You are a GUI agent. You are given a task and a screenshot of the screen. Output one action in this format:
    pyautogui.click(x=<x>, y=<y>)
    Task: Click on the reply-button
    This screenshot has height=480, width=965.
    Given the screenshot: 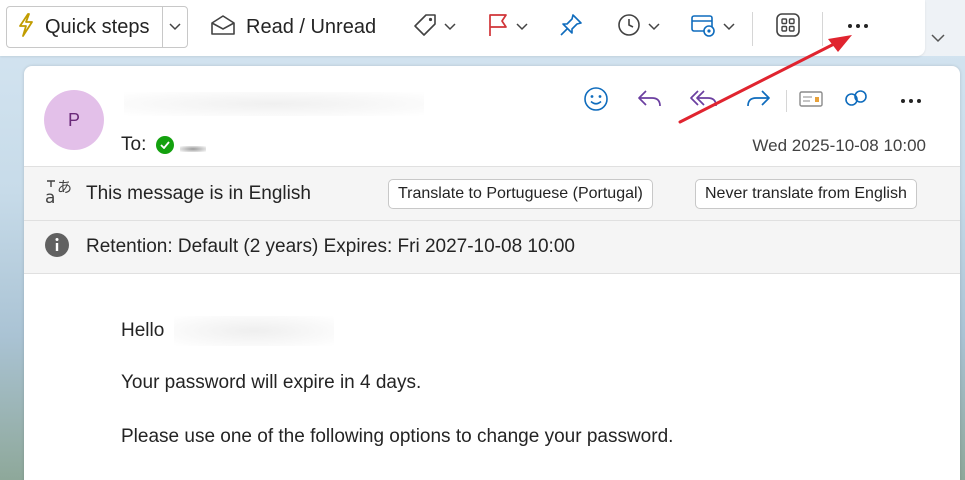 What is the action you would take?
    pyautogui.click(x=650, y=101)
    